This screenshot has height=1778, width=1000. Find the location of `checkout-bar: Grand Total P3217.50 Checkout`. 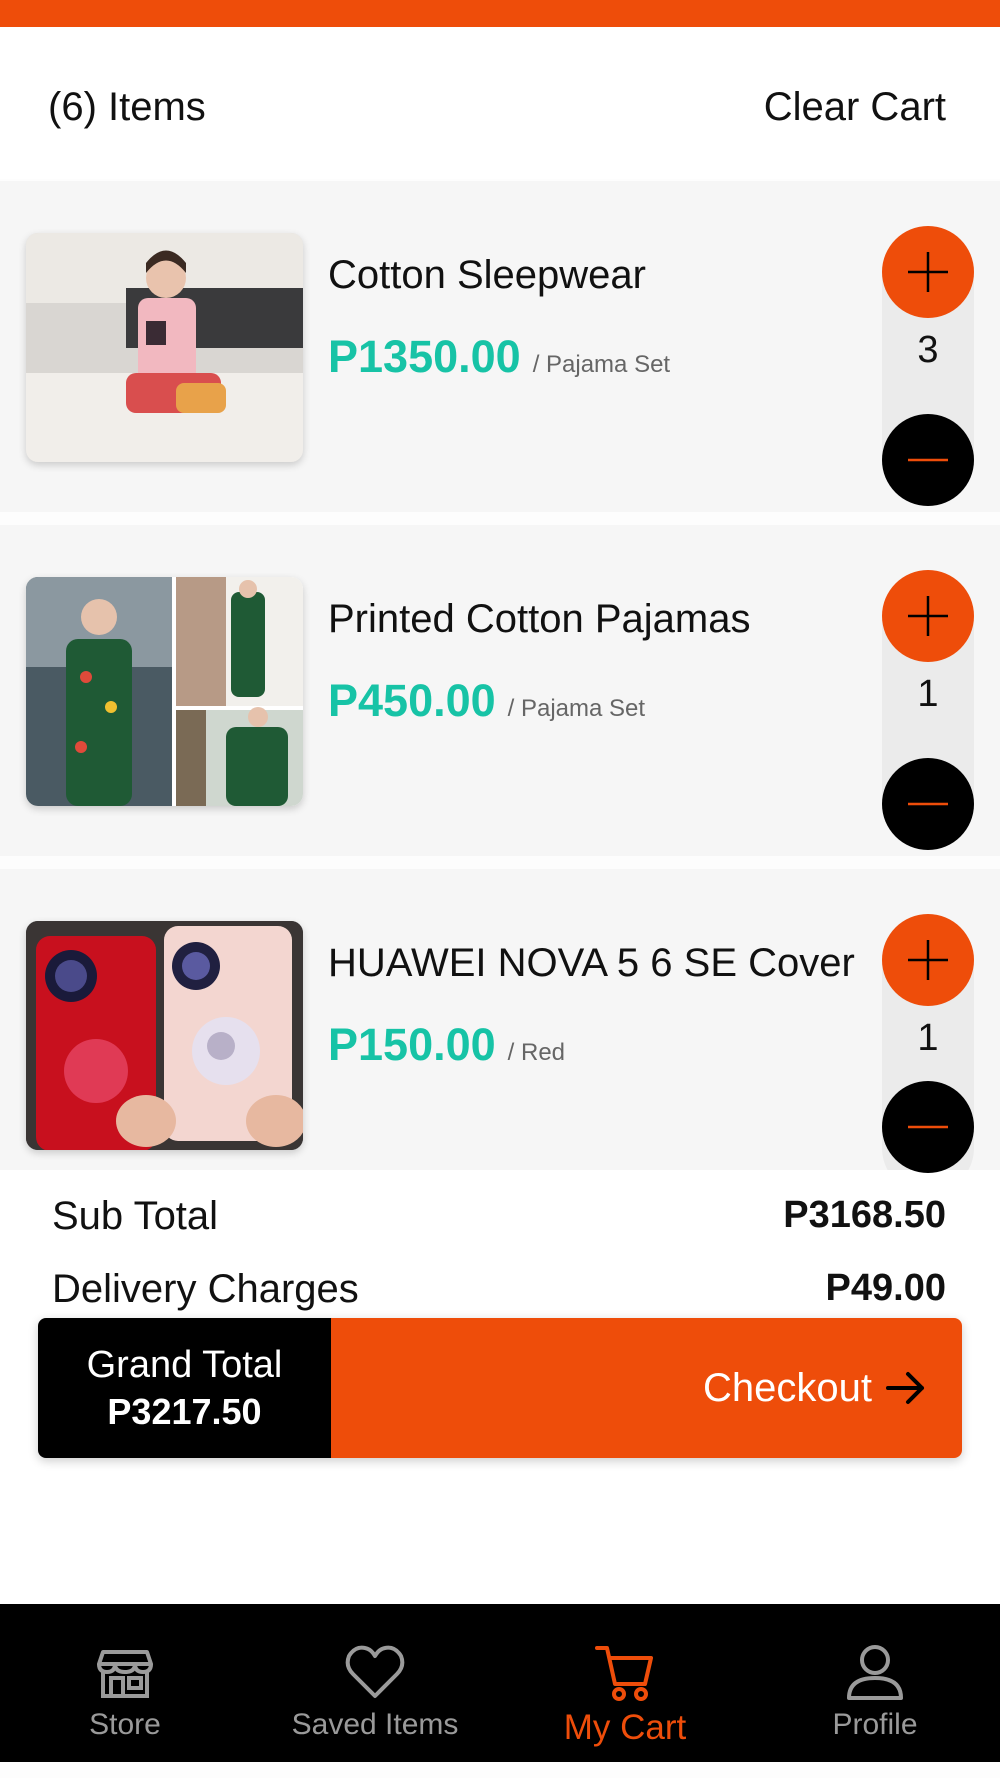

checkout-bar: Grand Total P3217.50 Checkout is located at coordinates (500, 1388).